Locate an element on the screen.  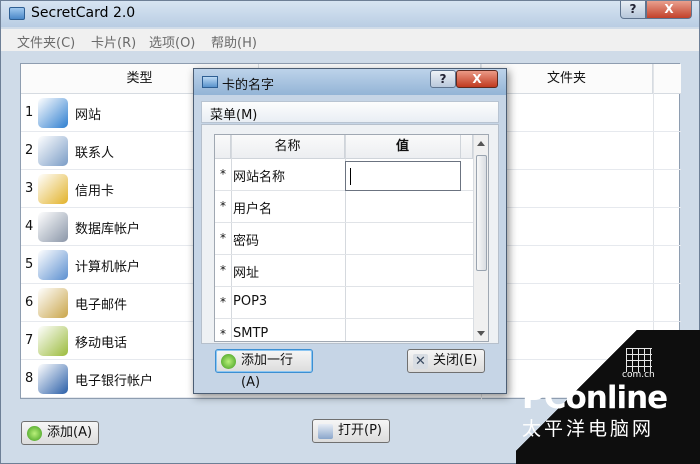
close-x-icon: ✕ is located at coordinates (420, 361).